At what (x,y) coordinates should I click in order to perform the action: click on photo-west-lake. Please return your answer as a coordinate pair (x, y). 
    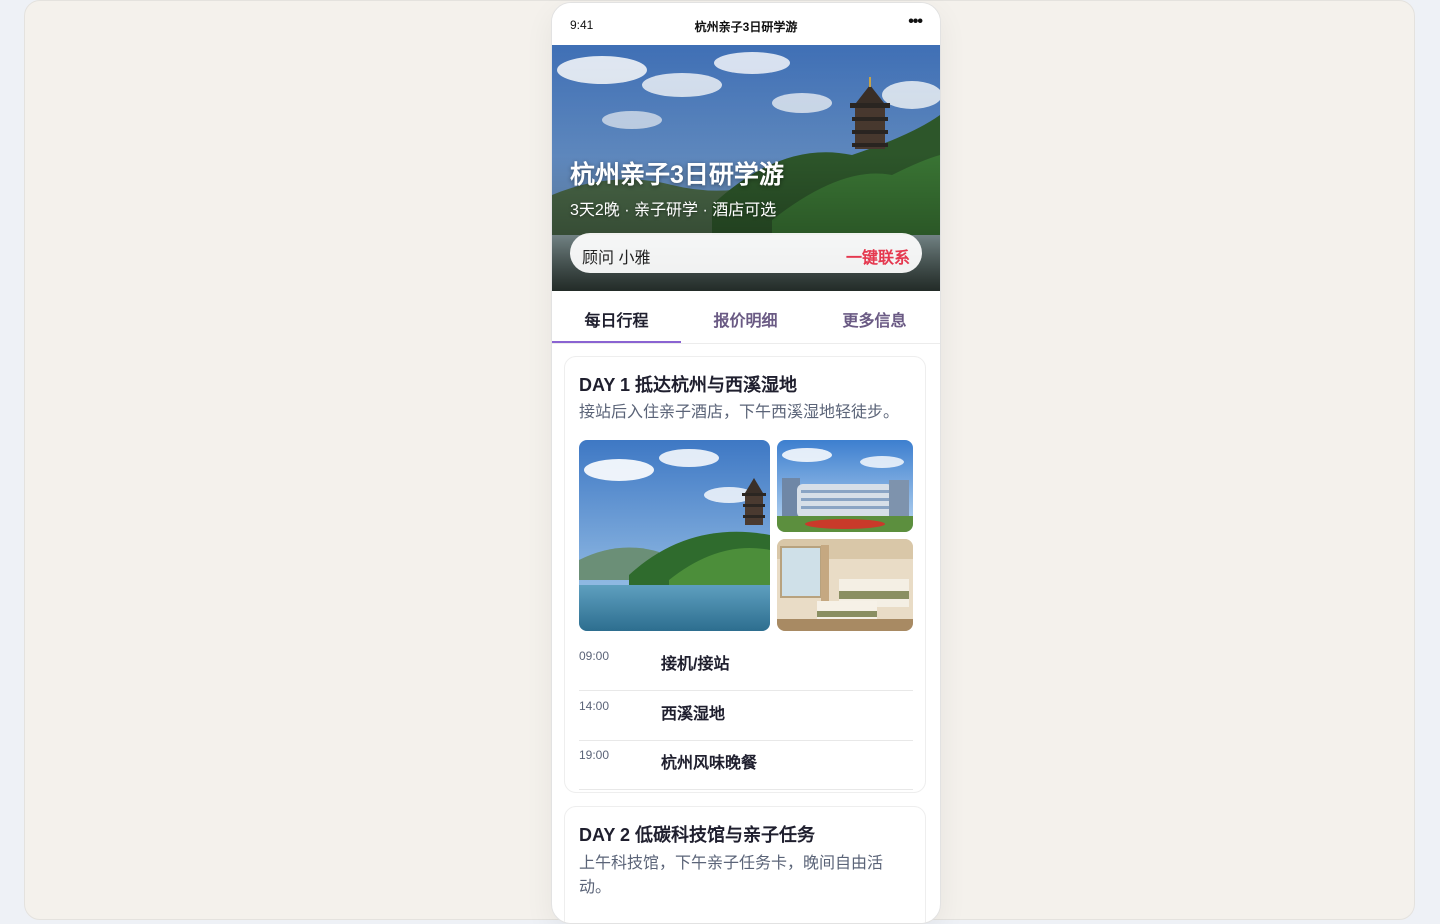
    Looking at the image, I should click on (674, 535).